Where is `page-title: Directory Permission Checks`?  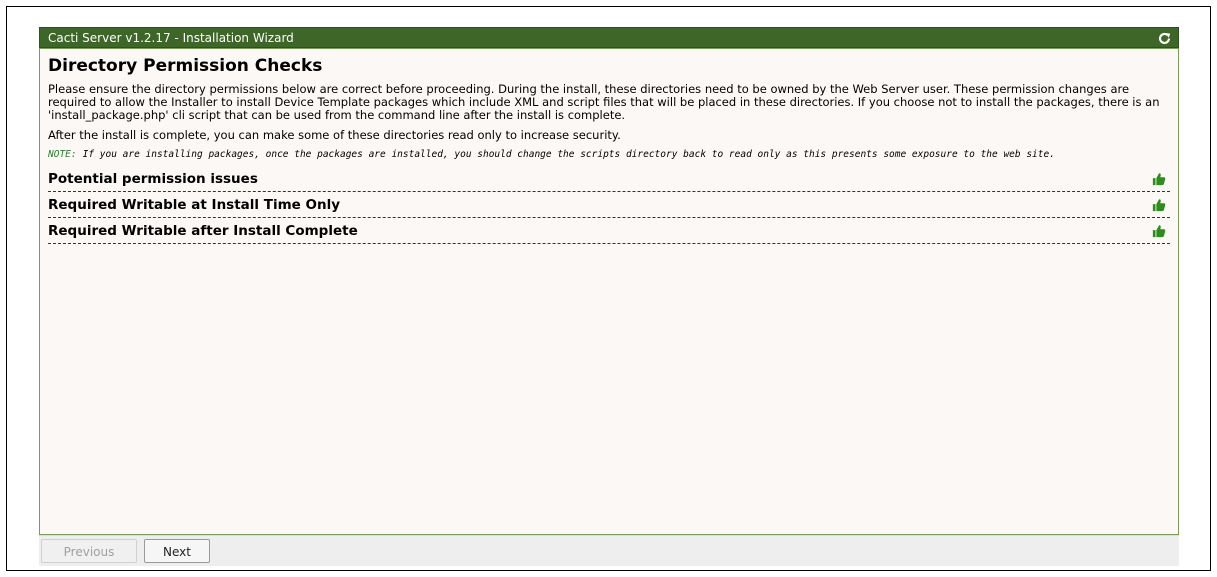
page-title: Directory Permission Checks is located at coordinates (185, 66).